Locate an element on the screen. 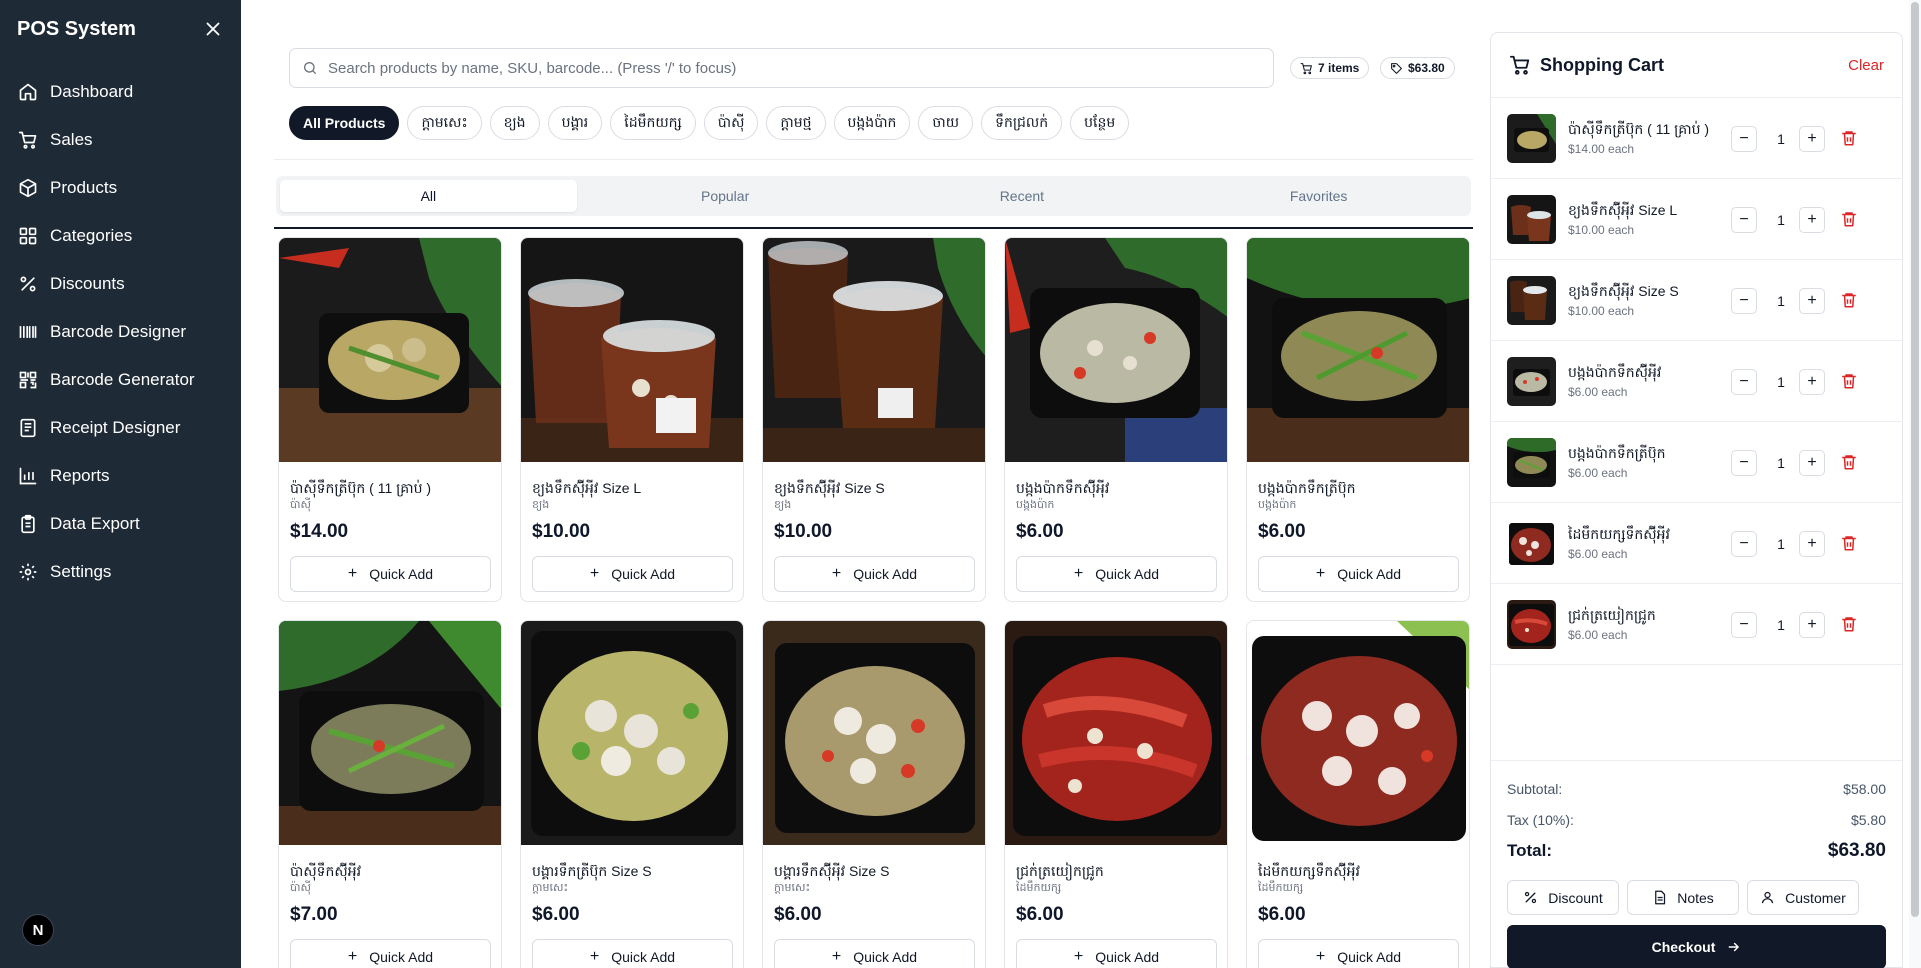  plus-icon: + is located at coordinates (1078, 573).